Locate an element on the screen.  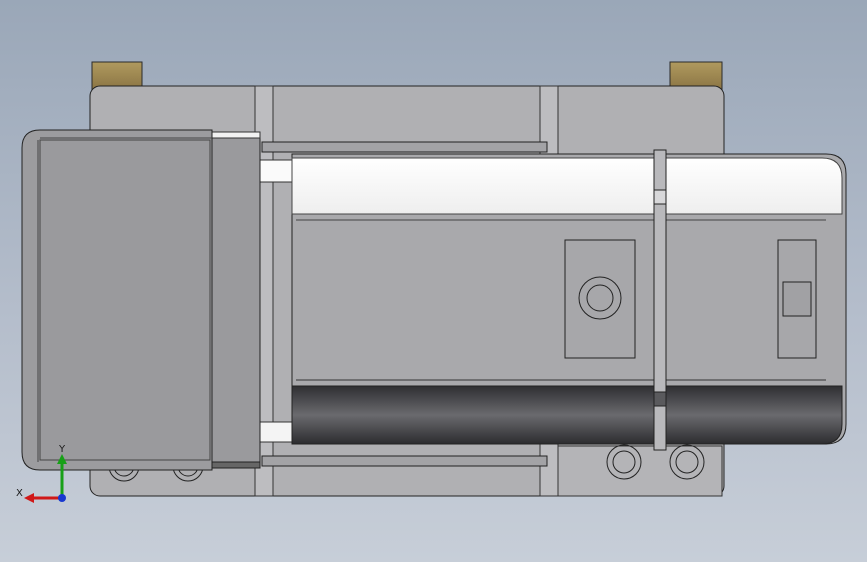
z-axis-dot is located at coordinates (62, 498).